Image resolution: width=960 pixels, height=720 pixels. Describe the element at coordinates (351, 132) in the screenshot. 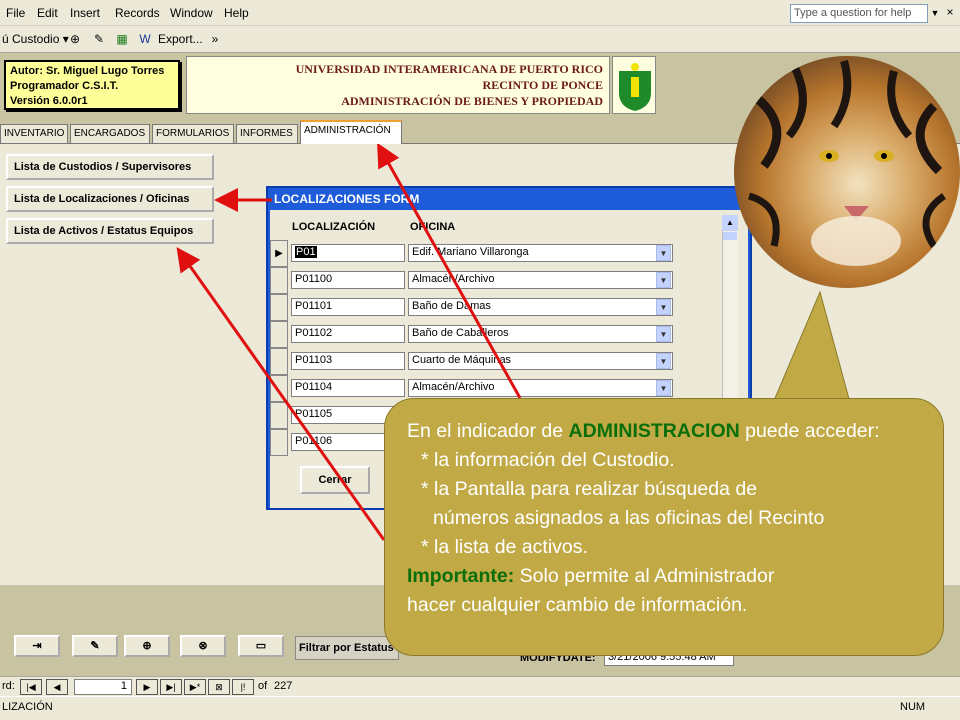

I see `tab-administracion: ADMINISTRACIÓN` at that location.